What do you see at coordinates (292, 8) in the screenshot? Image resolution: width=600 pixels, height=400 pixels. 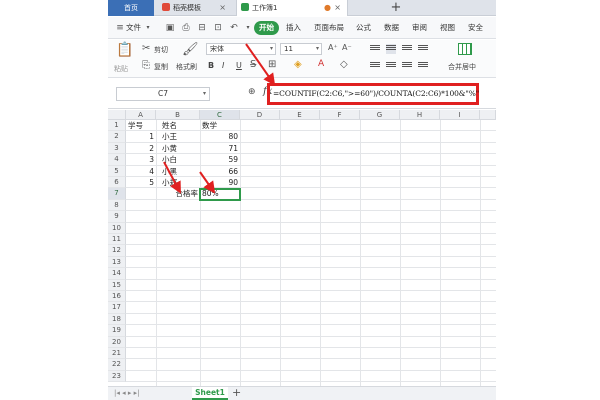 I see `tab-workbook: 工作簿1 ● ×` at bounding box center [292, 8].